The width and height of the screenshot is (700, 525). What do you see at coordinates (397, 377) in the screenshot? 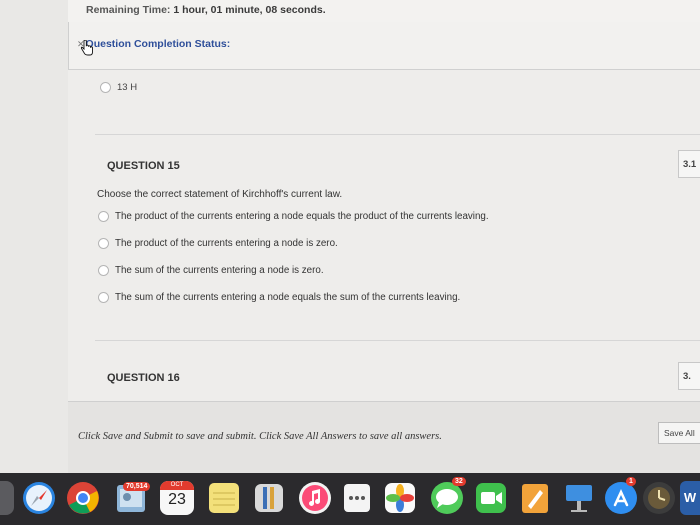
I see `question-16-header: QUESTION 16 3.` at bounding box center [397, 377].